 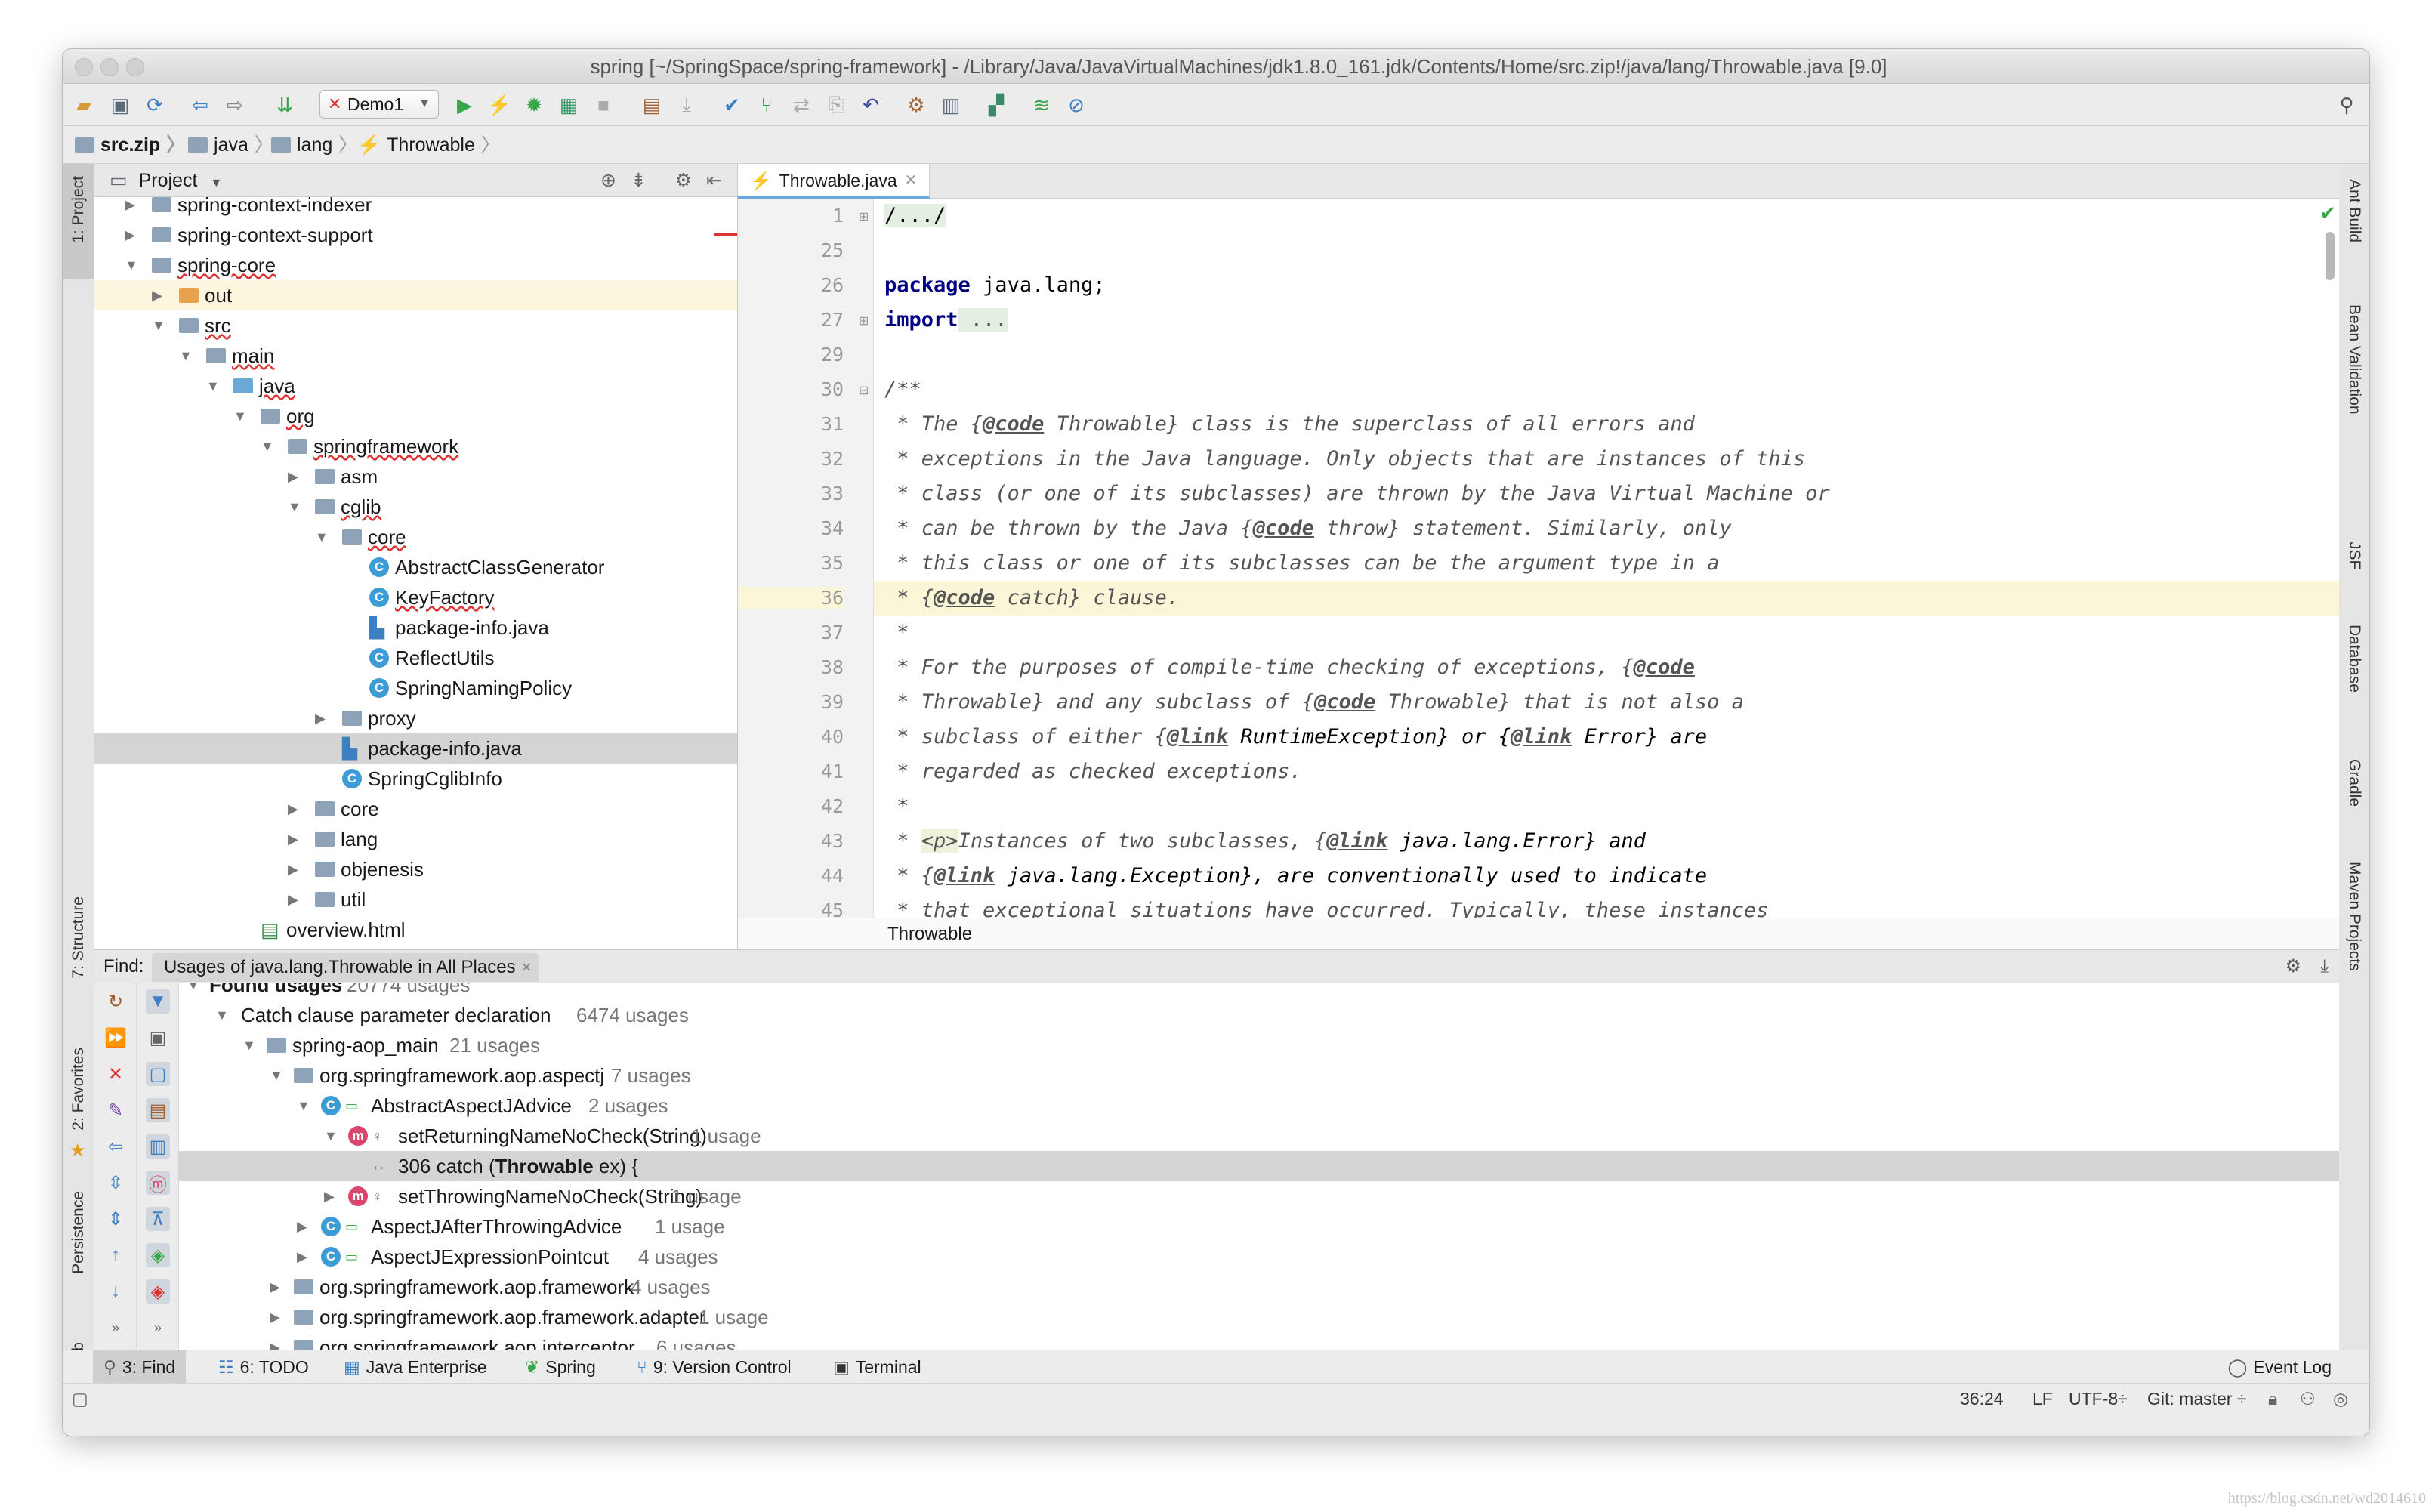 What do you see at coordinates (130, 145) in the screenshot?
I see `breadcrumb-src-zip: src.zip 〉` at bounding box center [130, 145].